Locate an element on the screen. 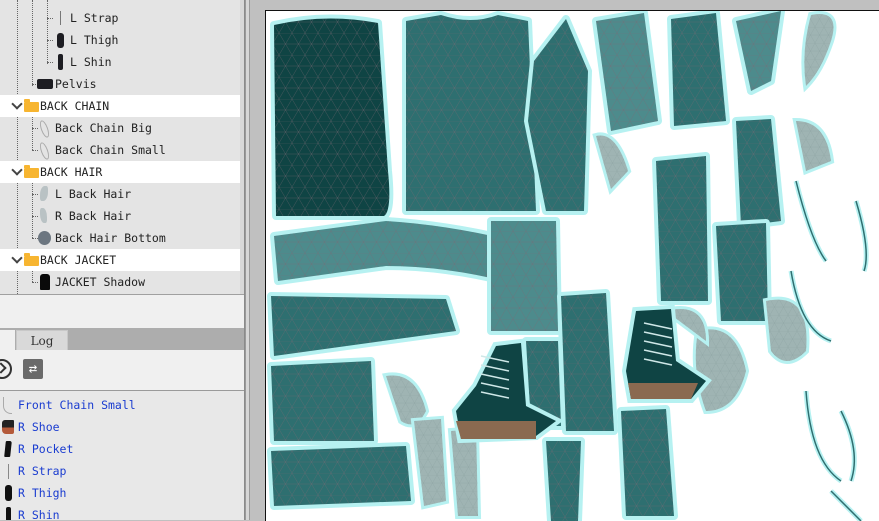 This screenshot has height=521, width=879. pelvis-thumbnail-icon is located at coordinates (45, 84).